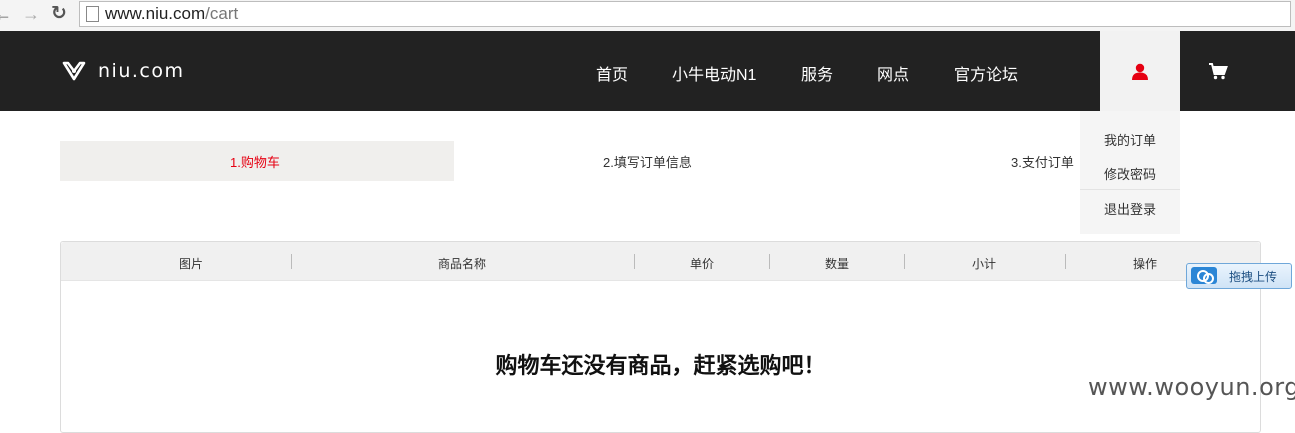 The image size is (1295, 433). I want to click on niu-logo-icon, so click(74, 71).